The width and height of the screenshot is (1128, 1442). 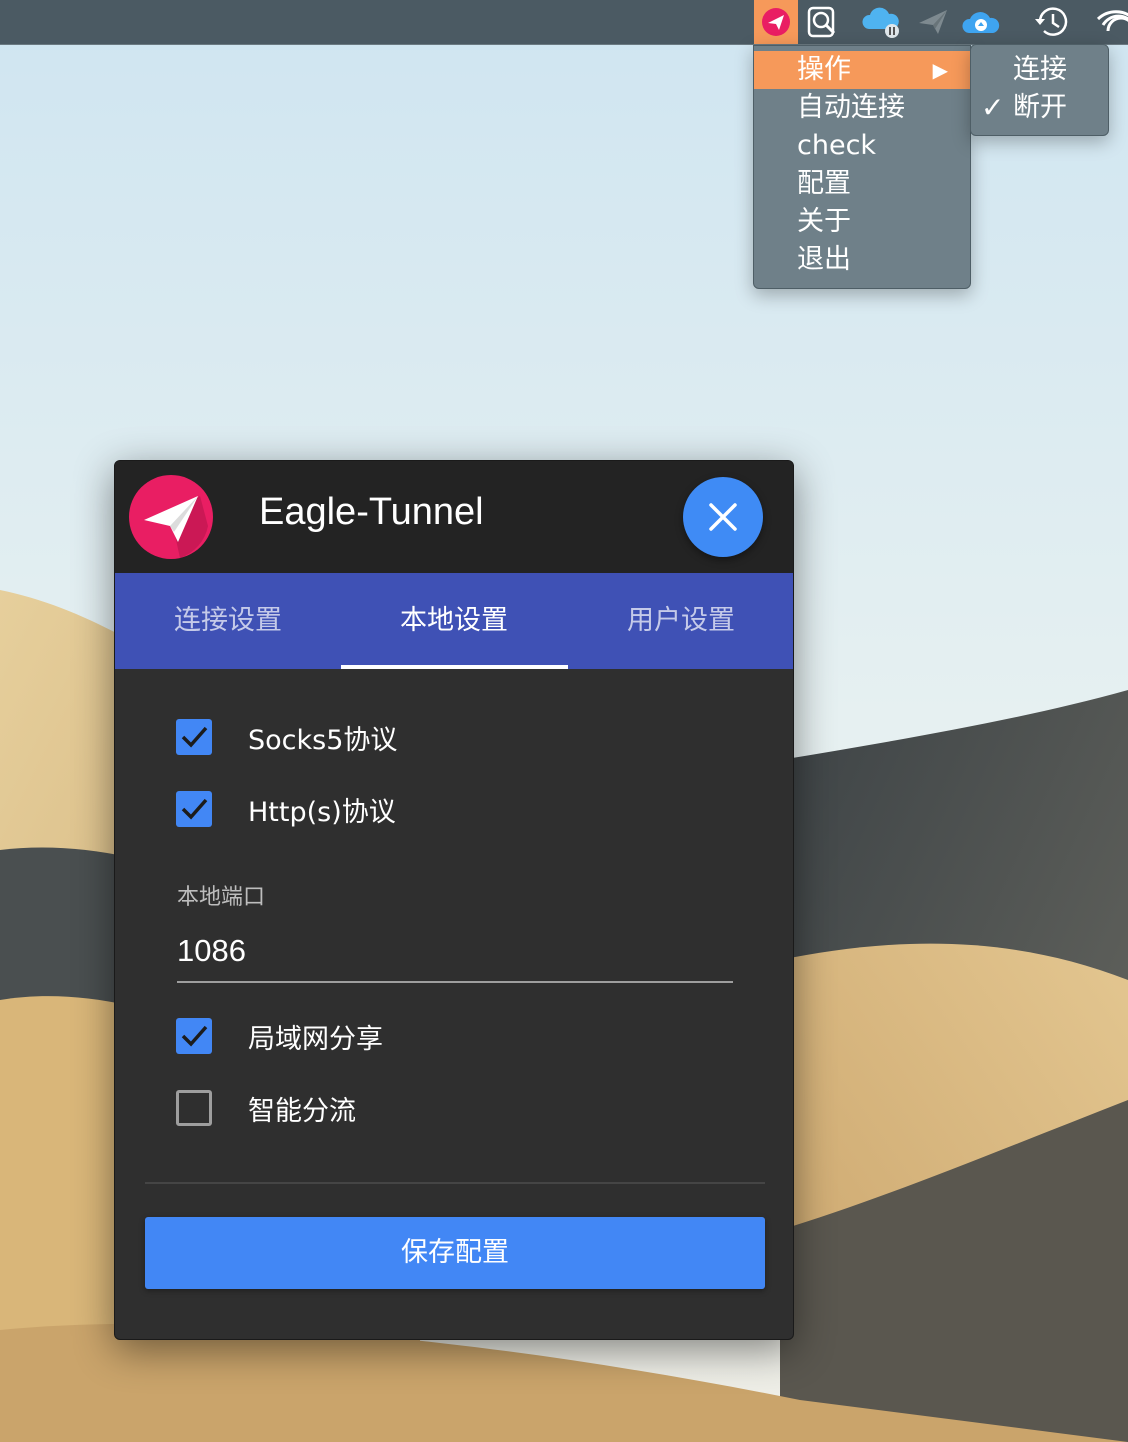 I want to click on tab-bar: 连接设置 本地设置 用户设置, so click(x=454, y=621).